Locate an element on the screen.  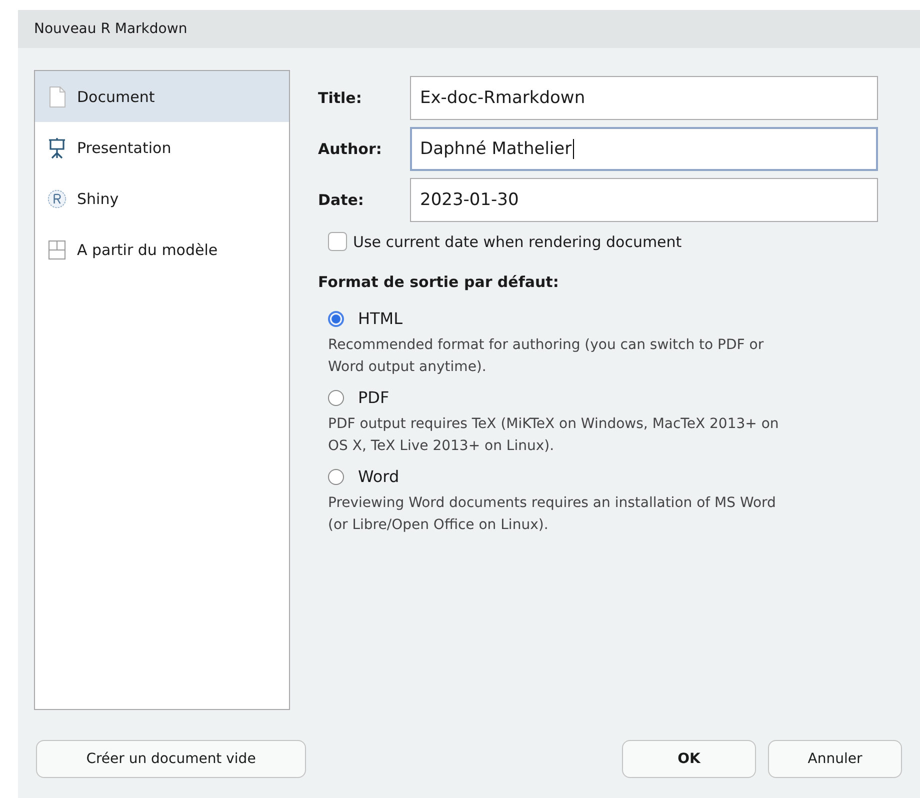
sidebar-item: Presentation is located at coordinates (162, 147).